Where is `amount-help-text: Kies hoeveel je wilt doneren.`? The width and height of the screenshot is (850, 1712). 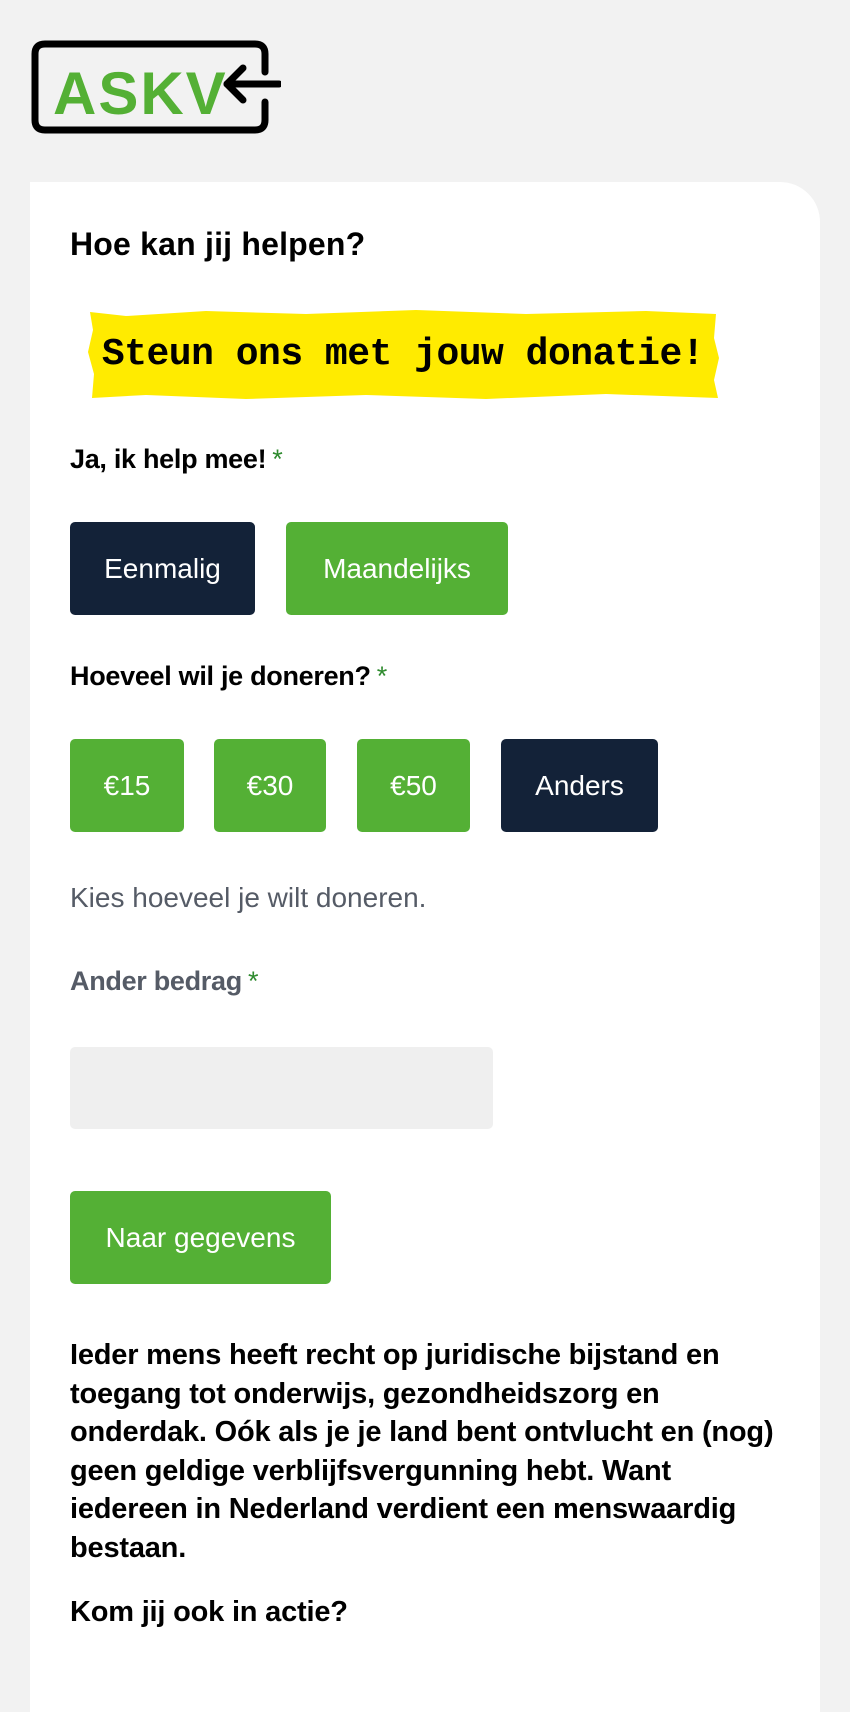
amount-help-text: Kies hoeveel je wilt doneren. is located at coordinates (248, 897).